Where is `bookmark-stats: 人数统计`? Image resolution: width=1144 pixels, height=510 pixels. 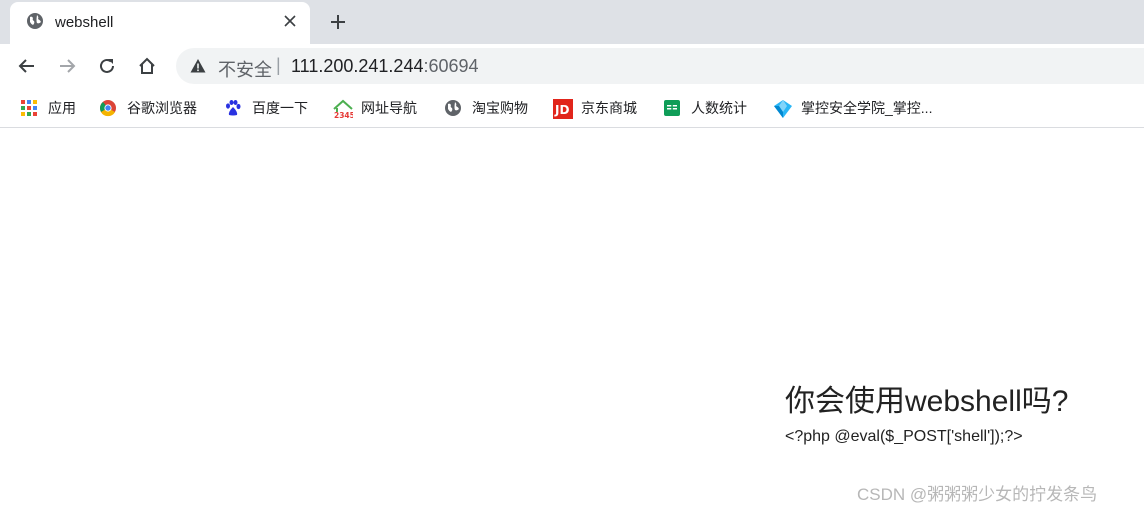
bookmark-stats: 人数统计 is located at coordinates (705, 108).